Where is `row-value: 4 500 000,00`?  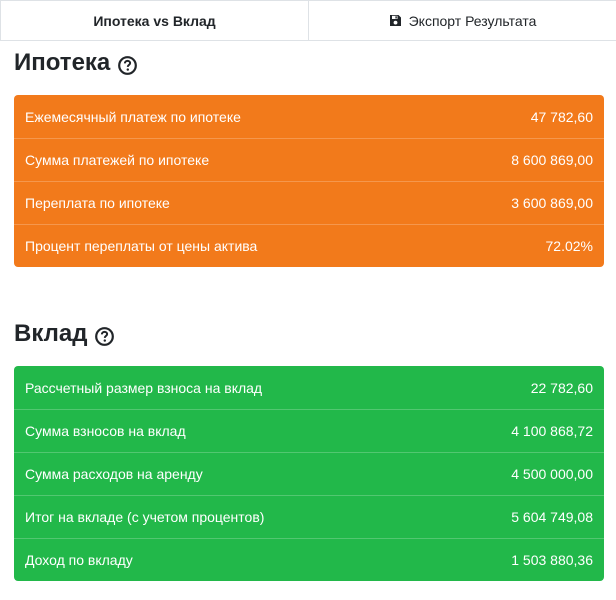 row-value: 4 500 000,00 is located at coordinates (552, 474).